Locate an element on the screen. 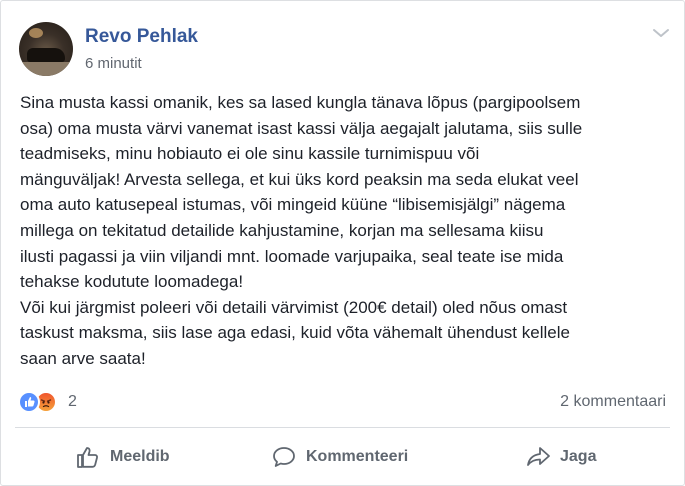 This screenshot has height=486, width=685. comment-bubble-icon is located at coordinates (284, 457).